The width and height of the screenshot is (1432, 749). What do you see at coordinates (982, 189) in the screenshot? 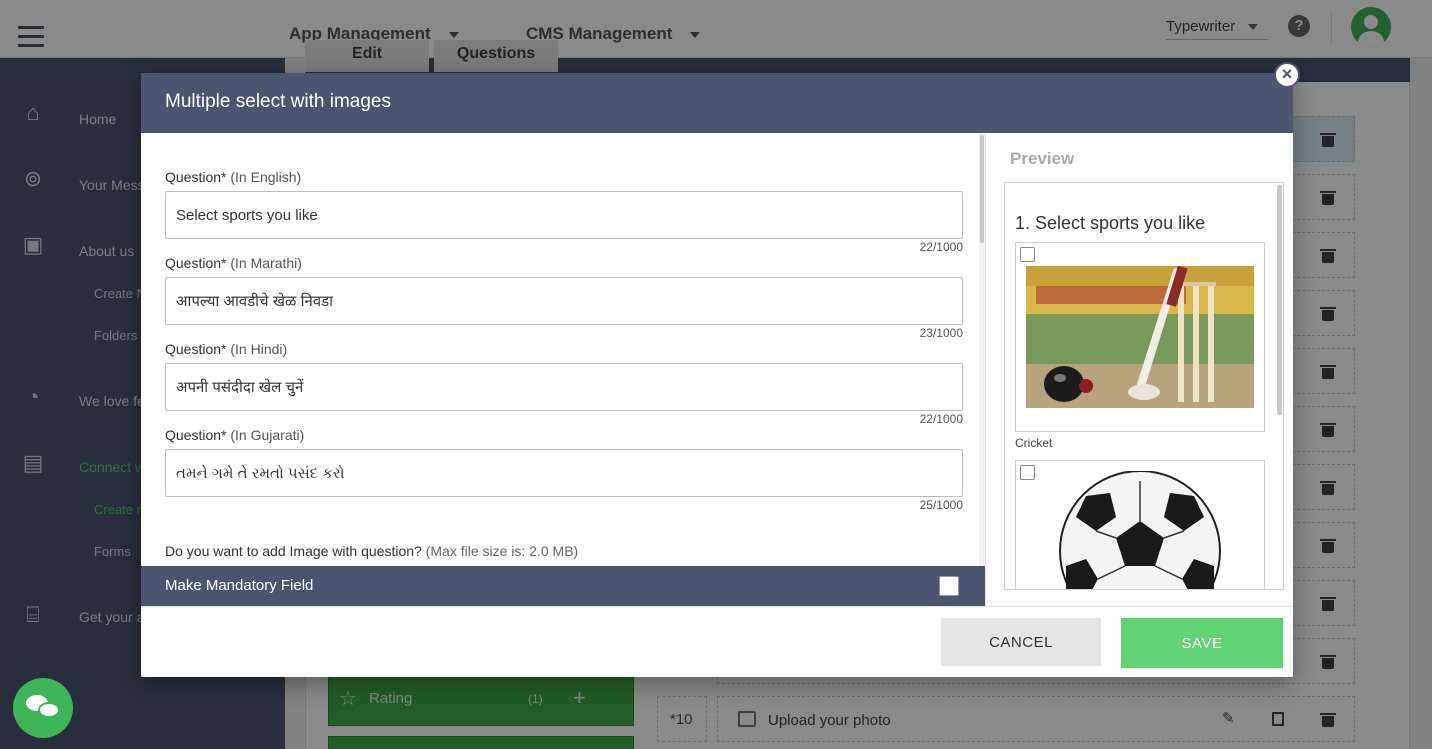
I see `form-scrollbar-thumb` at bounding box center [982, 189].